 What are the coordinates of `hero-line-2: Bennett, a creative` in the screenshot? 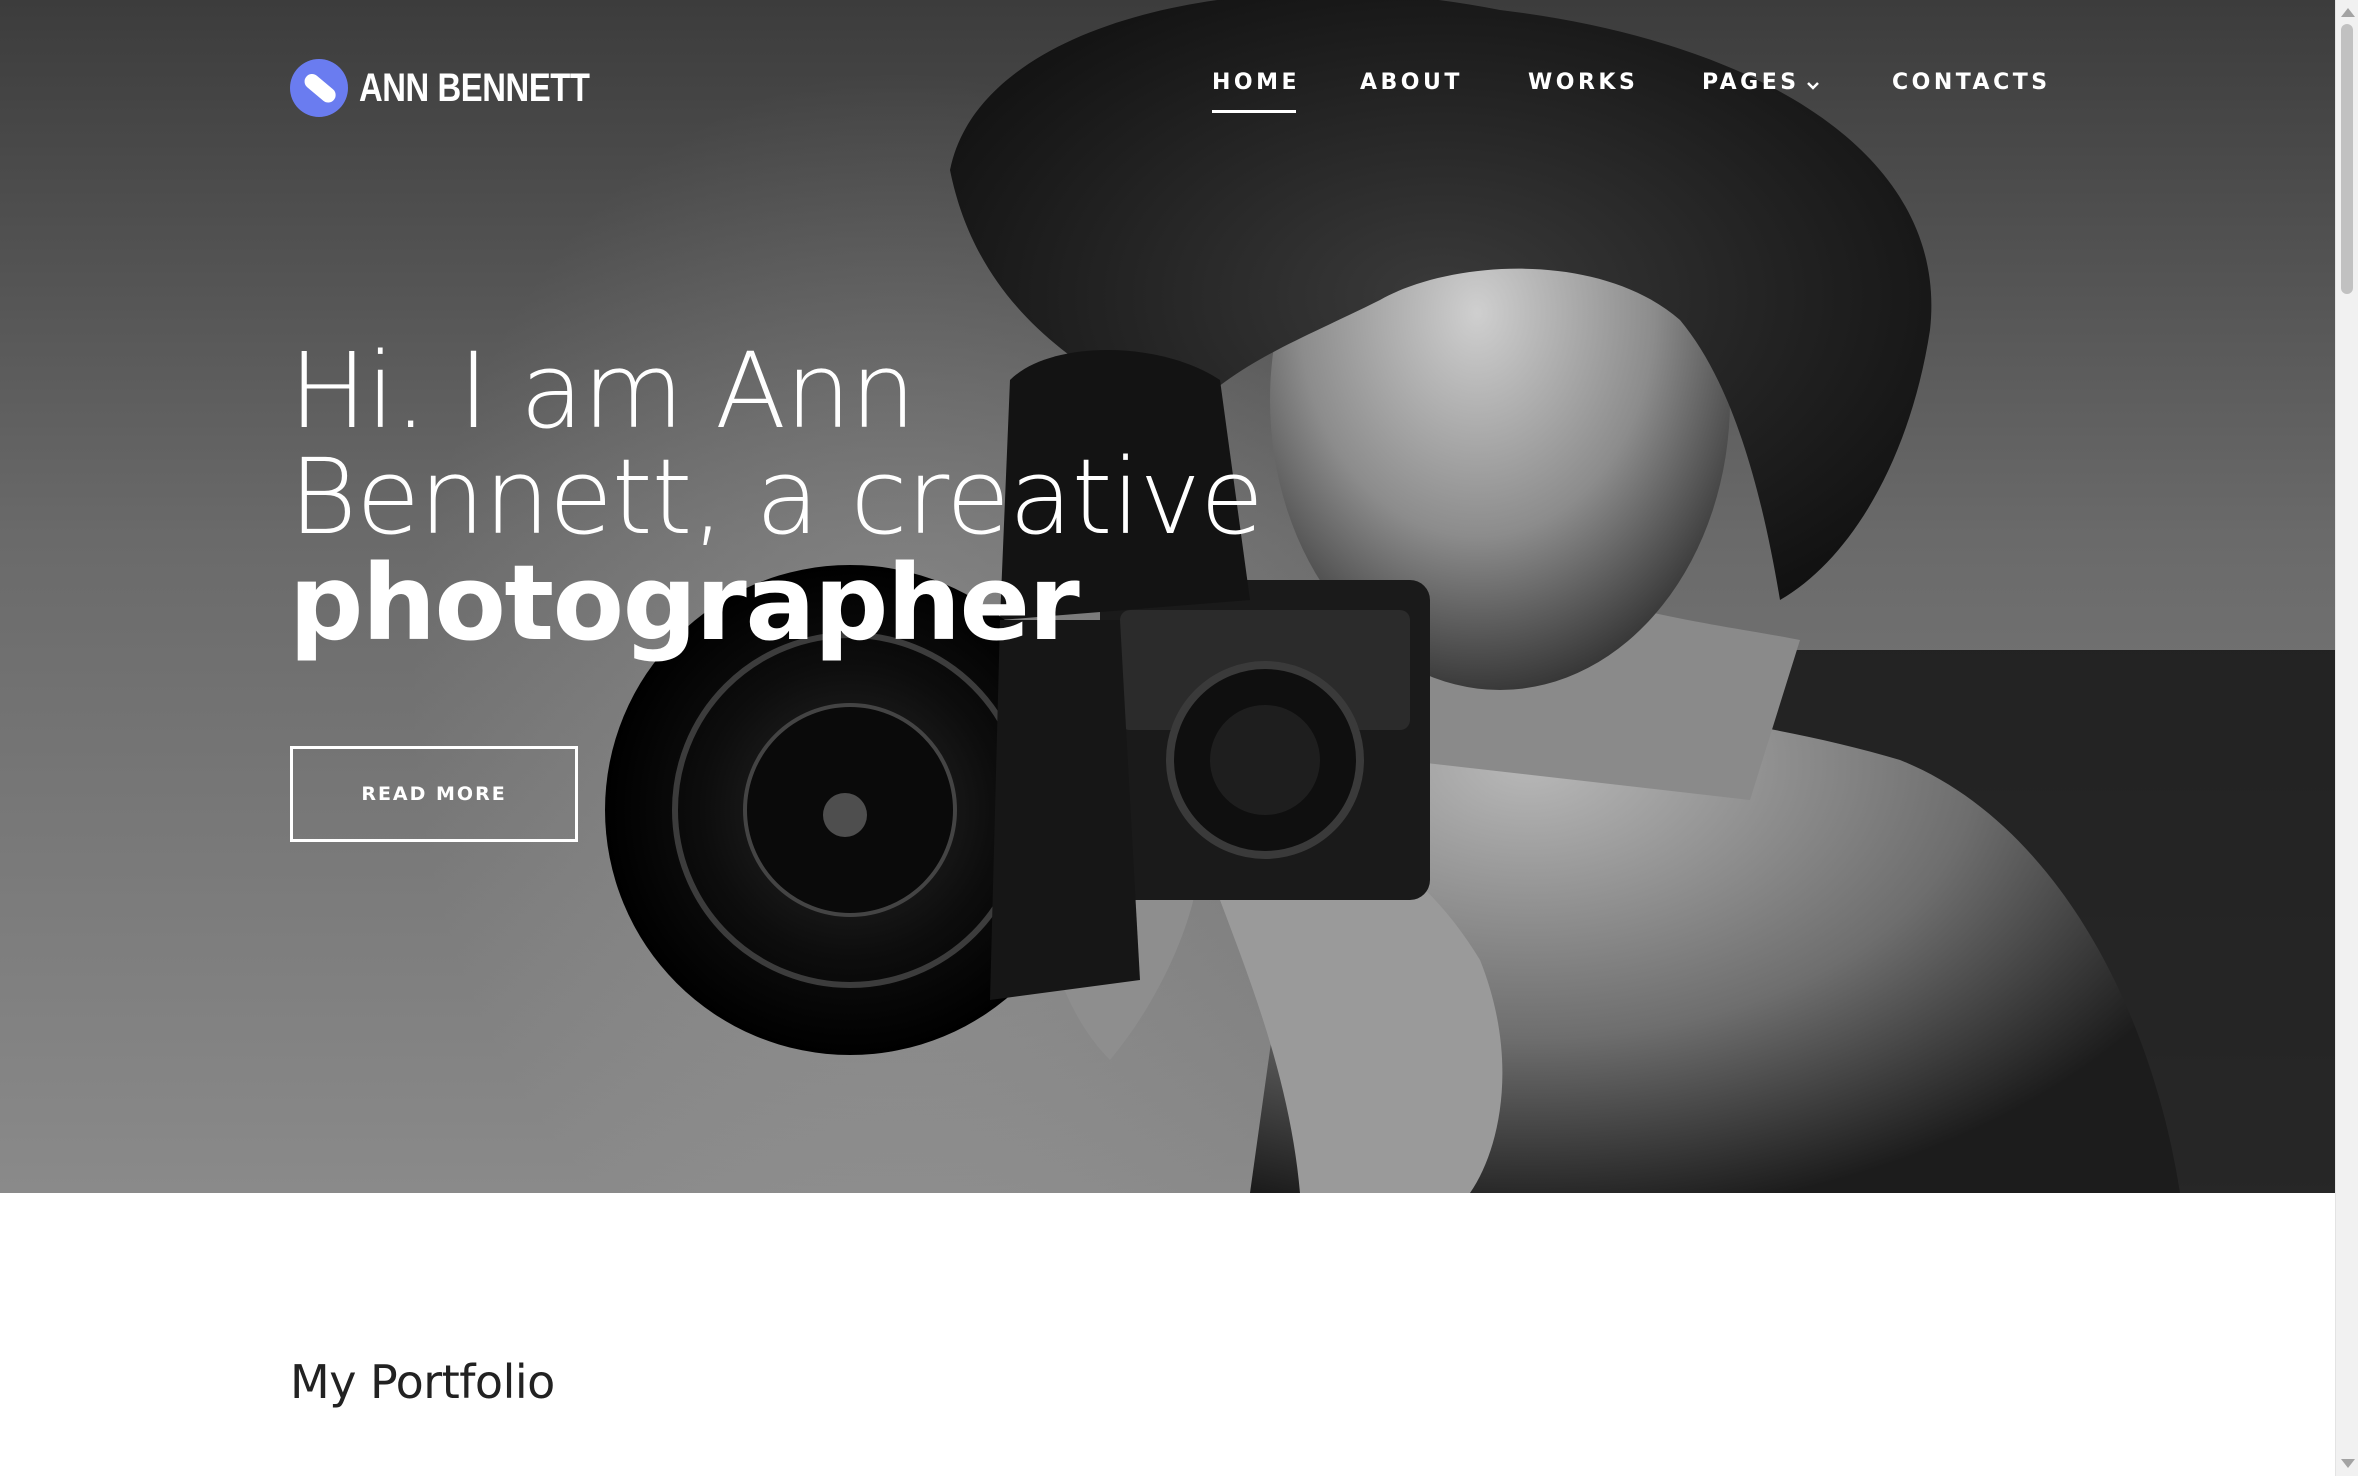 It's located at (776, 497).